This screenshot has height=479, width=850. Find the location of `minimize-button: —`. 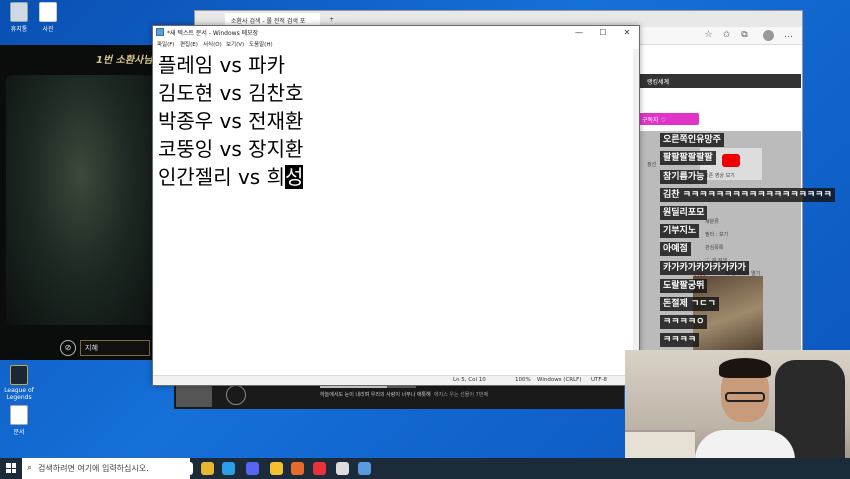

minimize-button: — is located at coordinates (579, 32).